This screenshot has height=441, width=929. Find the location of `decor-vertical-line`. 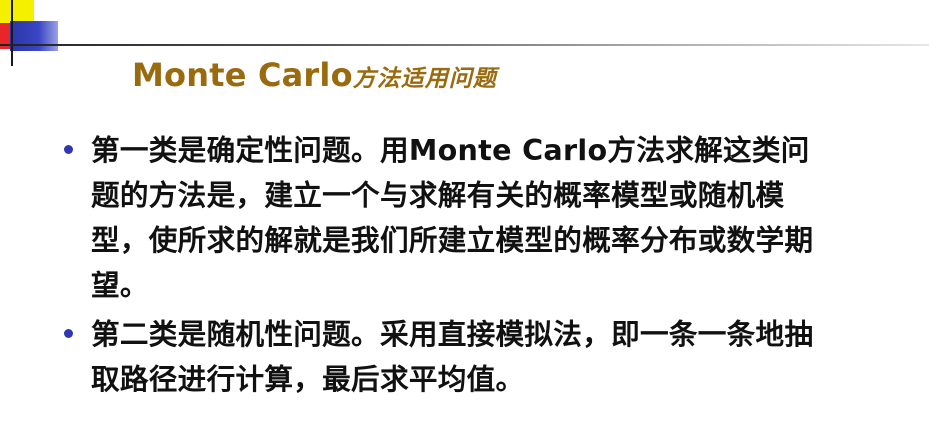

decor-vertical-line is located at coordinates (12, 33).